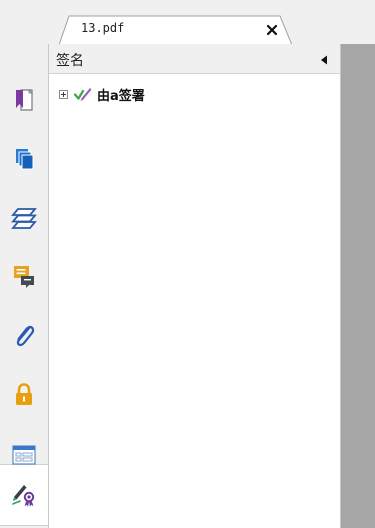 This screenshot has width=375, height=528. I want to click on sidebar-item-bookmarks, so click(24, 100).